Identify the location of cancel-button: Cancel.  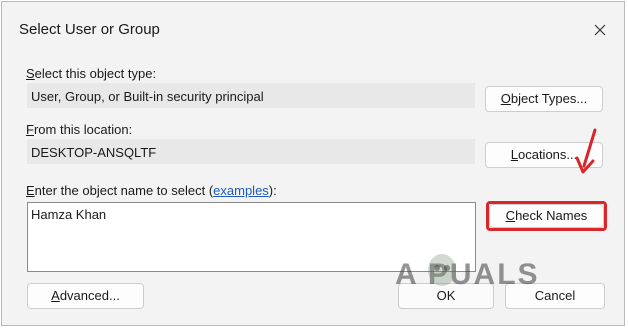
(555, 296).